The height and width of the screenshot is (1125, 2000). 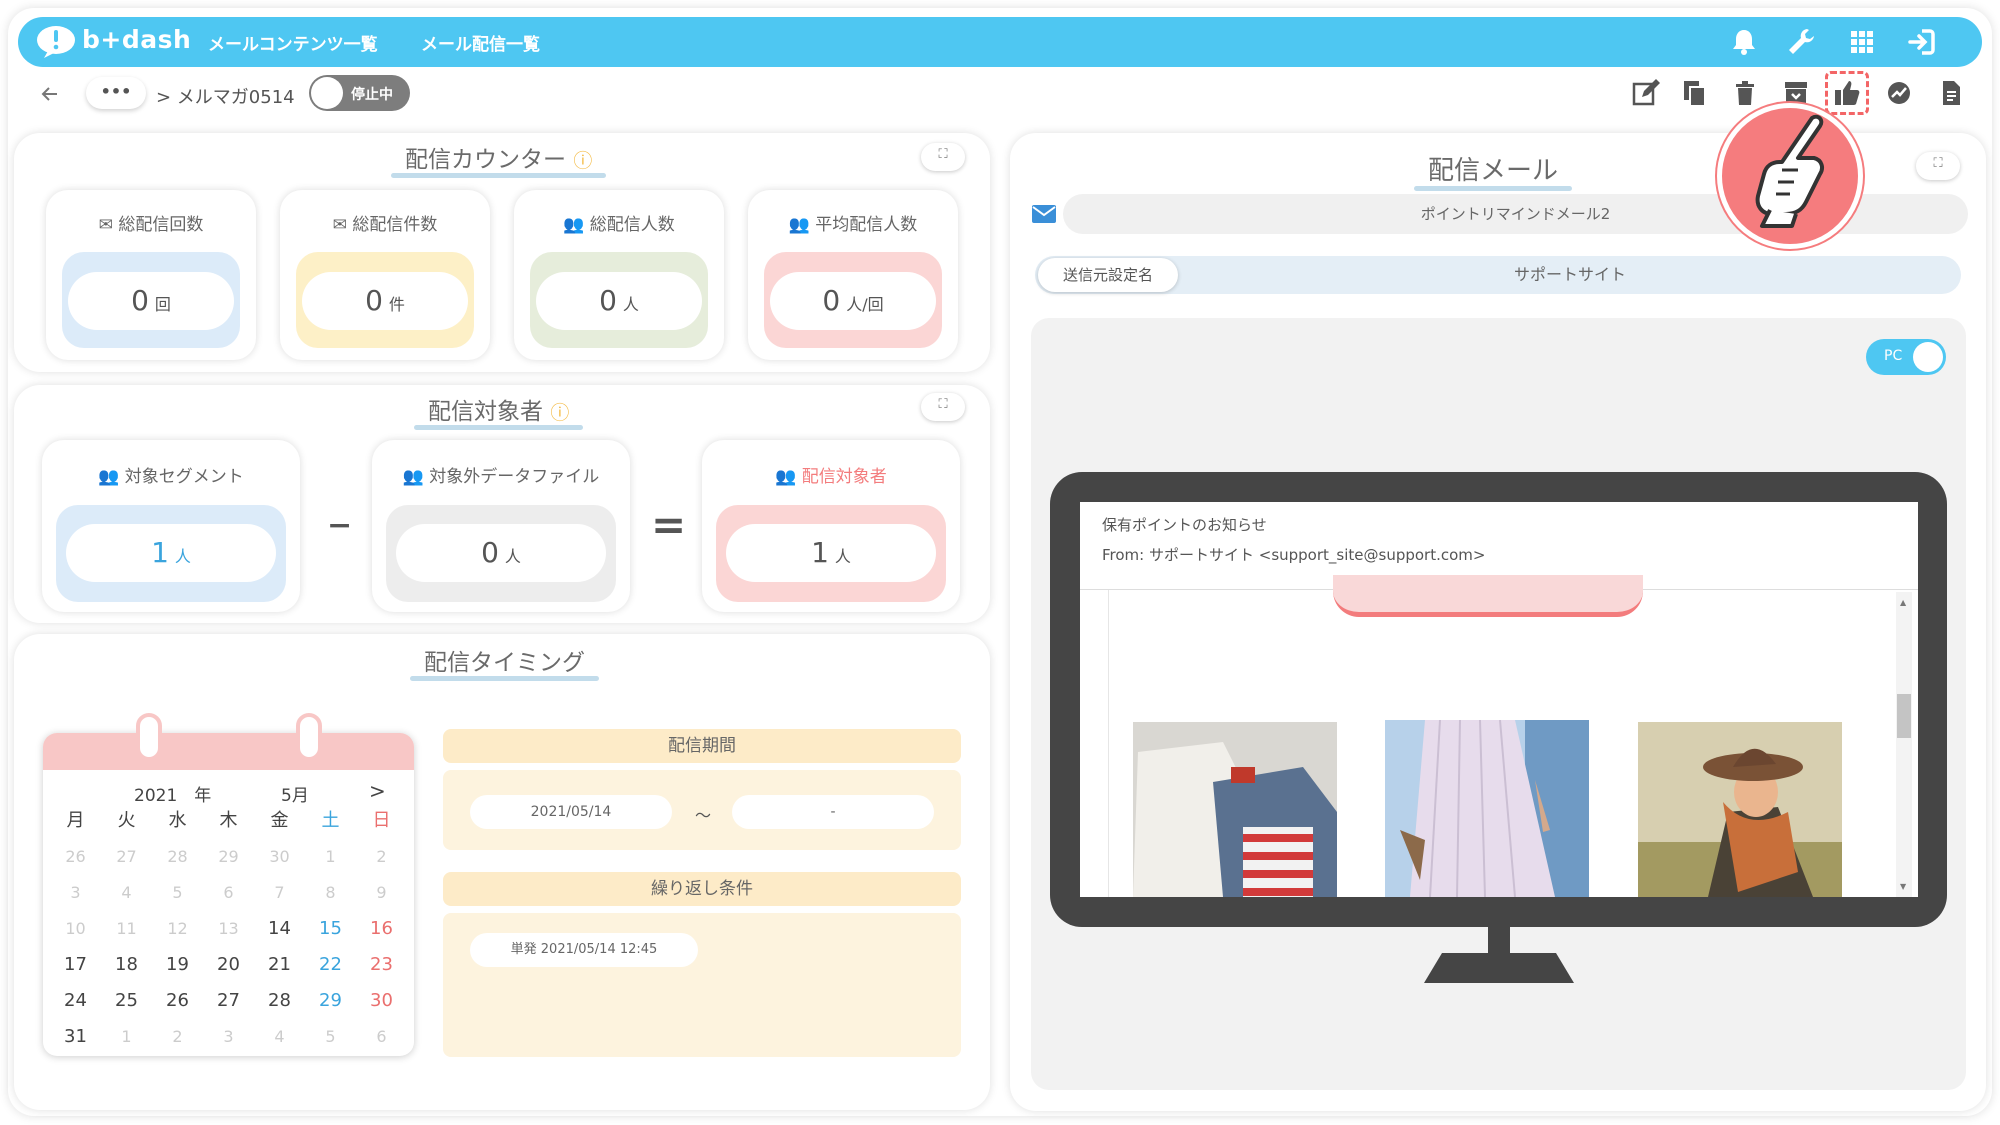 I want to click on breadcrumb-more-button: •••, so click(x=116, y=93).